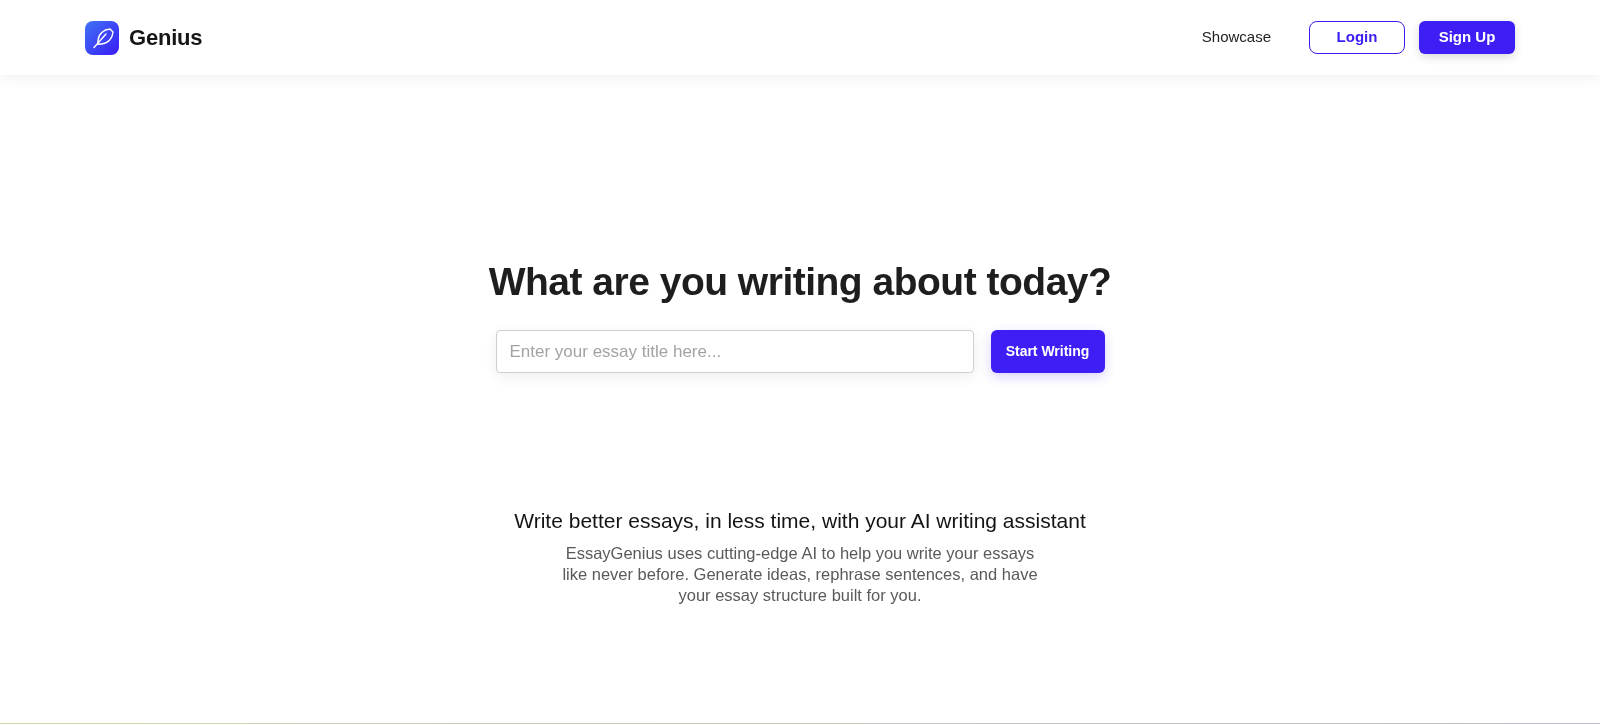 The image size is (1600, 725). I want to click on sign-up-button: Sign Up, so click(1467, 37).